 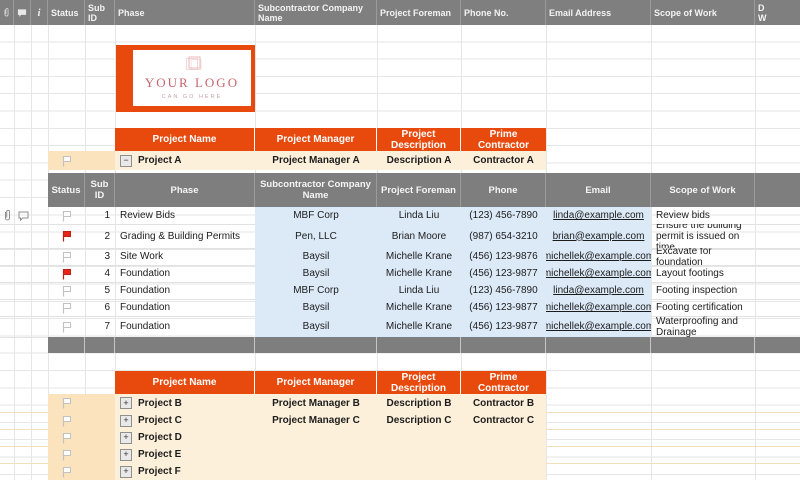 I want to click on phone-subheader: Phone, so click(x=503, y=190).